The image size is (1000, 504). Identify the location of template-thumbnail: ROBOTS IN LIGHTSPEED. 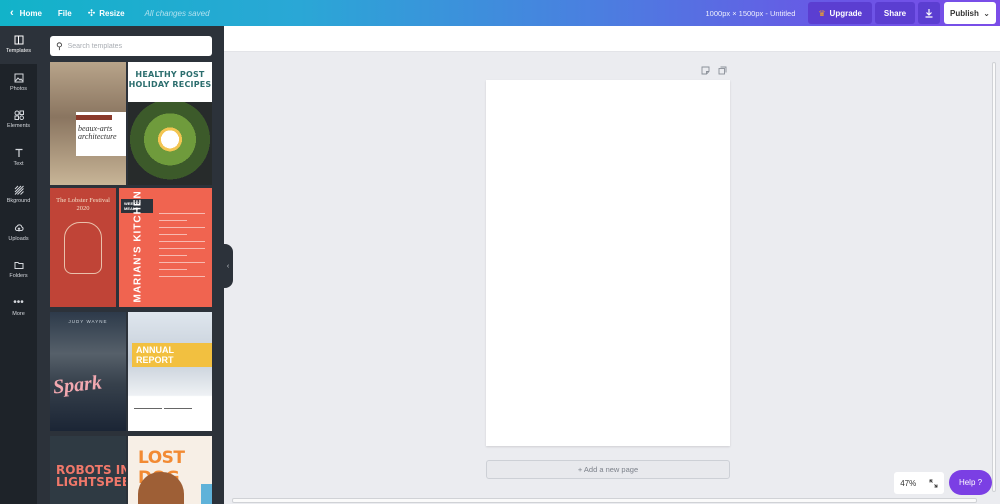
(88, 470).